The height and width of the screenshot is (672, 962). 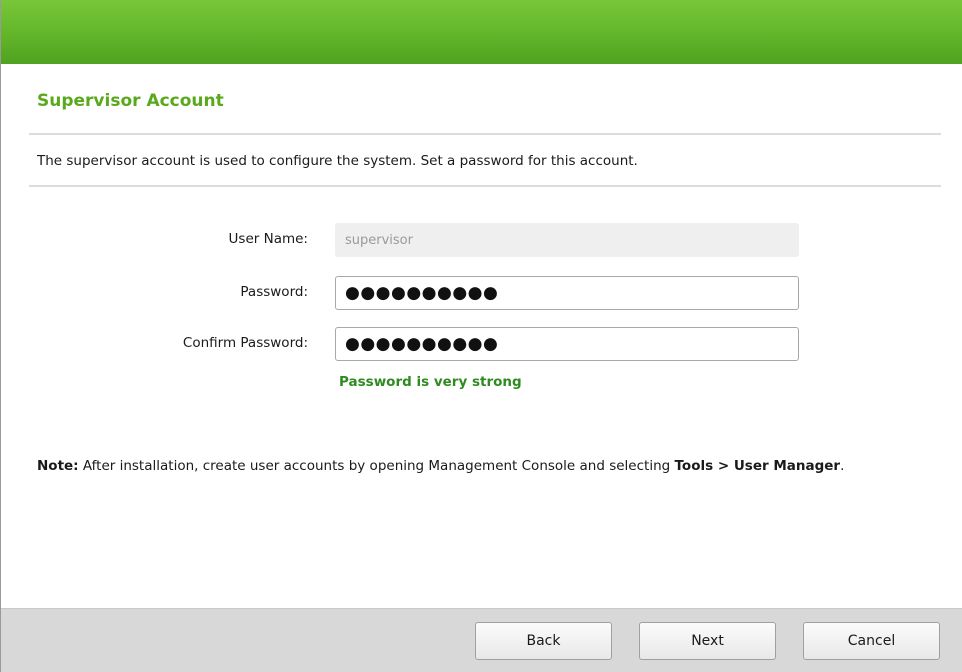 I want to click on divider-bottom, so click(x=485, y=186).